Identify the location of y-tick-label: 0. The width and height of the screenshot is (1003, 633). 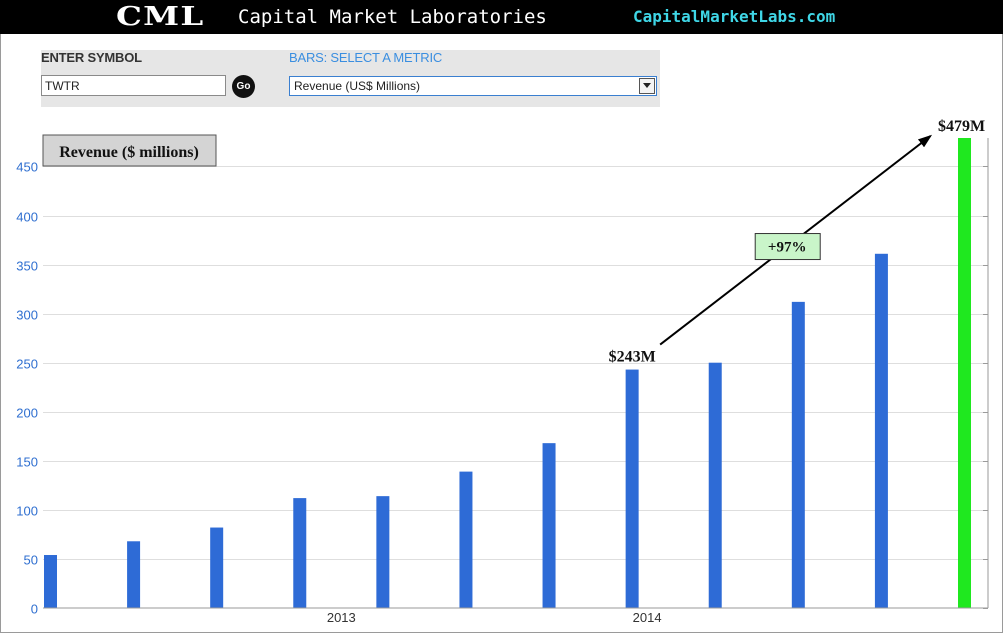
(34, 609).